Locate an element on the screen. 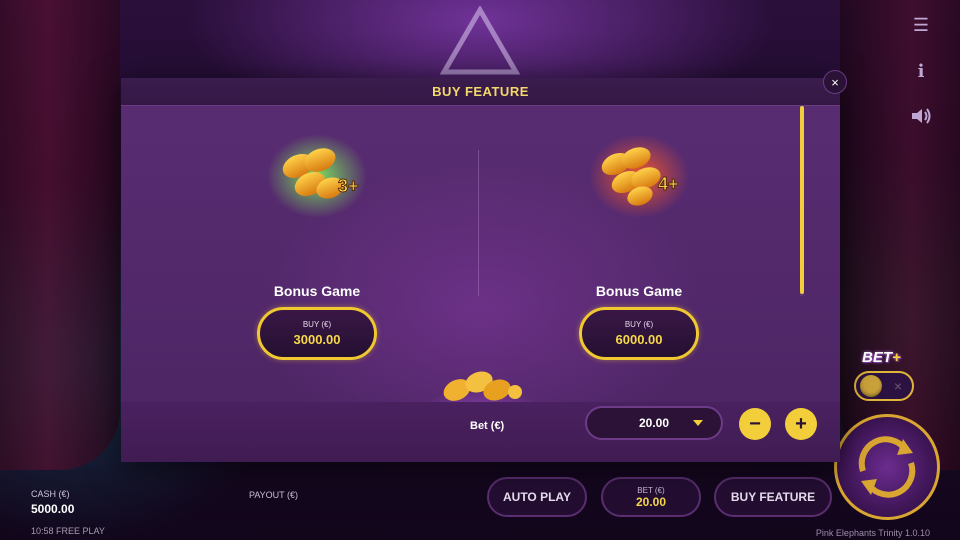 The height and width of the screenshot is (540, 960). peanuts-icon: 4+ is located at coordinates (639, 176).